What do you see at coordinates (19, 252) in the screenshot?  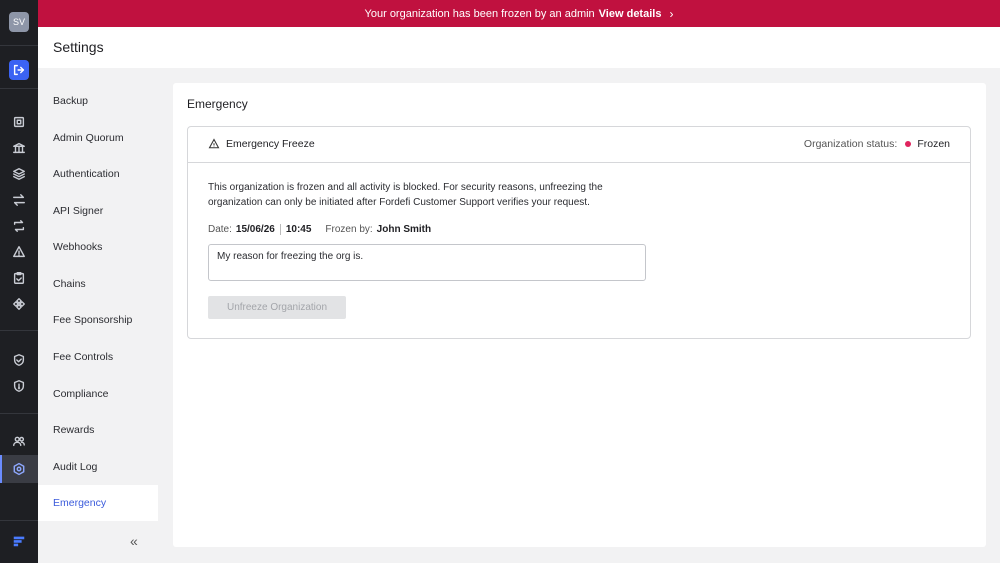 I see `alert-icon` at bounding box center [19, 252].